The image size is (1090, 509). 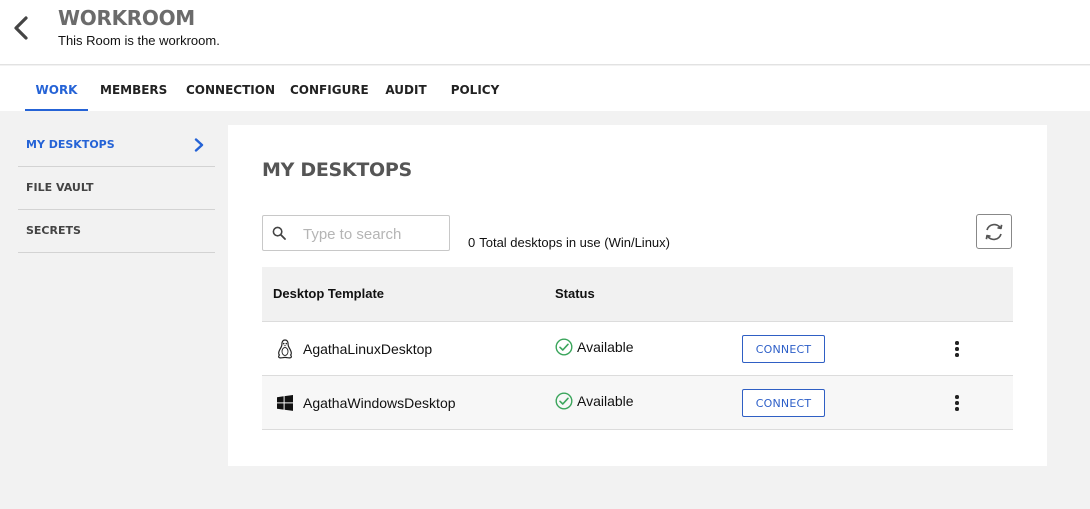 What do you see at coordinates (139, 40) in the screenshot?
I see `room-description: This Room is the workroom.` at bounding box center [139, 40].